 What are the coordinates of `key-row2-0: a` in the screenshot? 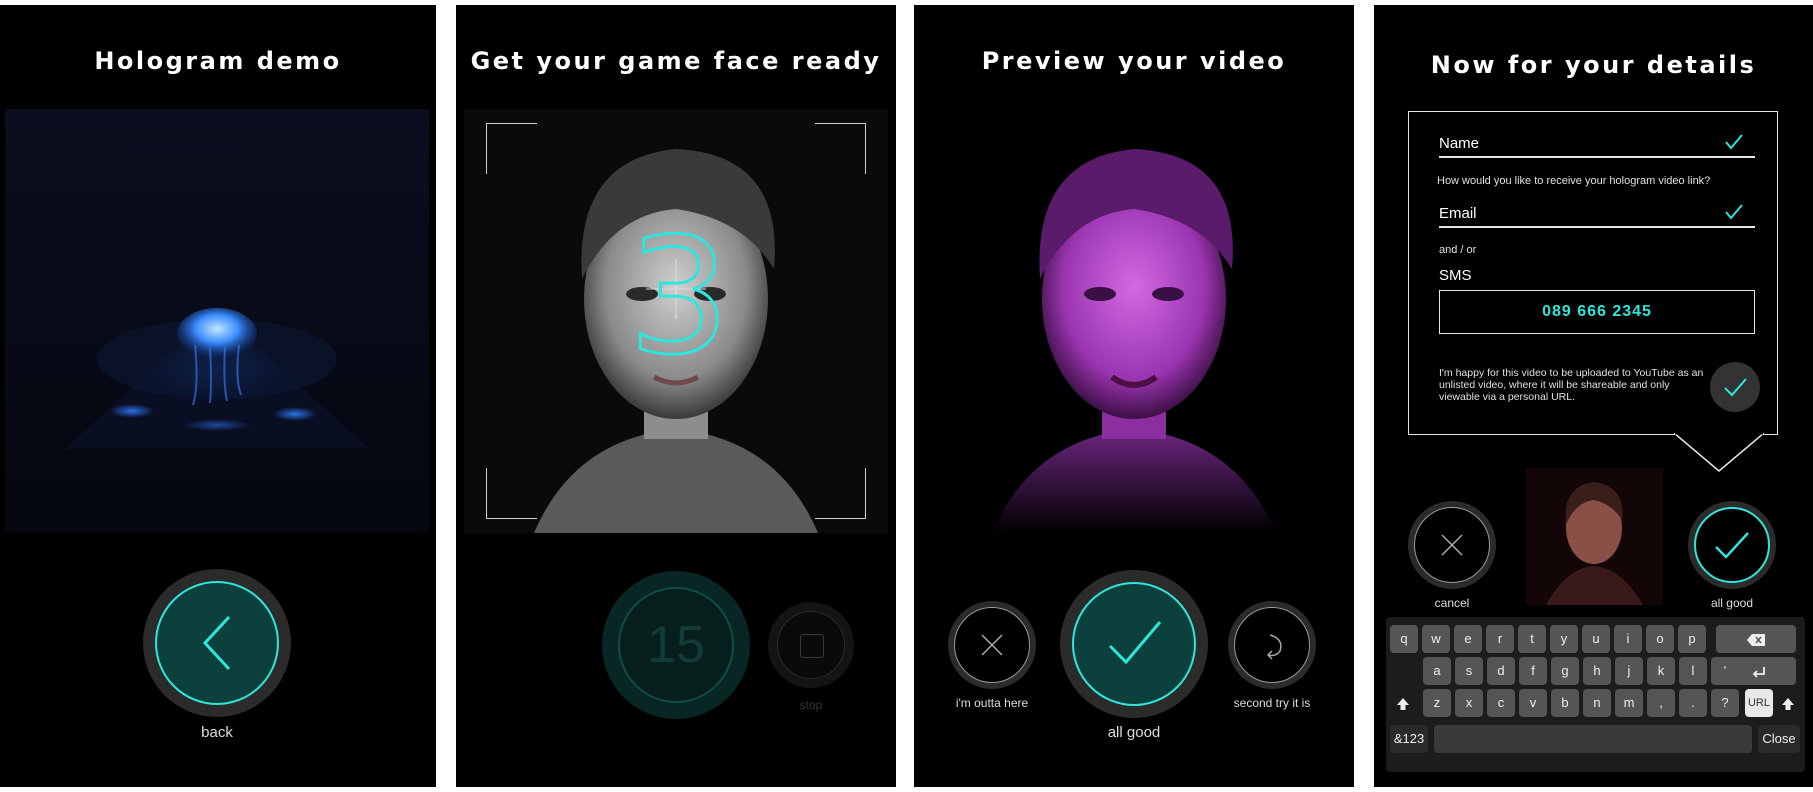 It's located at (1437, 671).